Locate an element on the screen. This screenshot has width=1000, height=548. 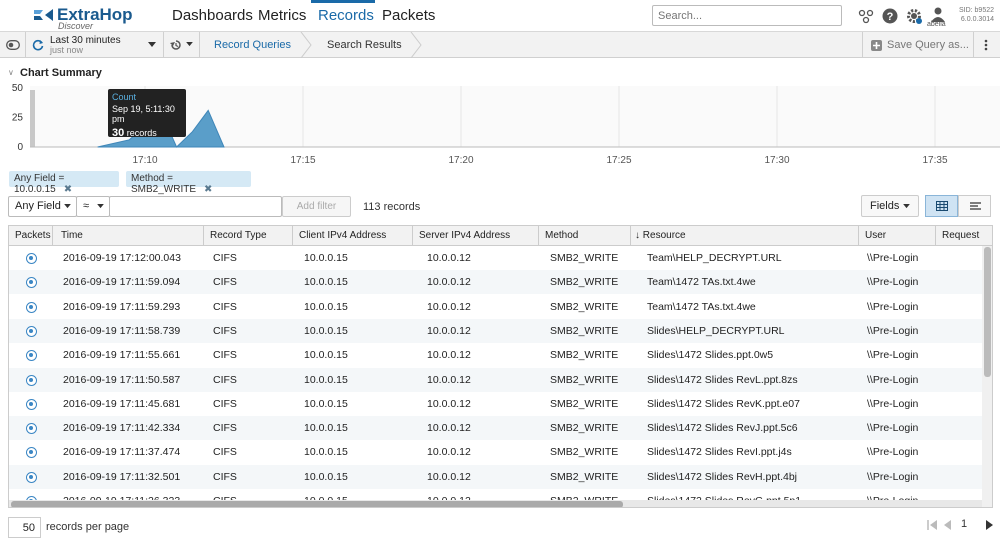
filter-chip-label: Any Field = 10.0.0.15 is located at coordinates (39, 184).